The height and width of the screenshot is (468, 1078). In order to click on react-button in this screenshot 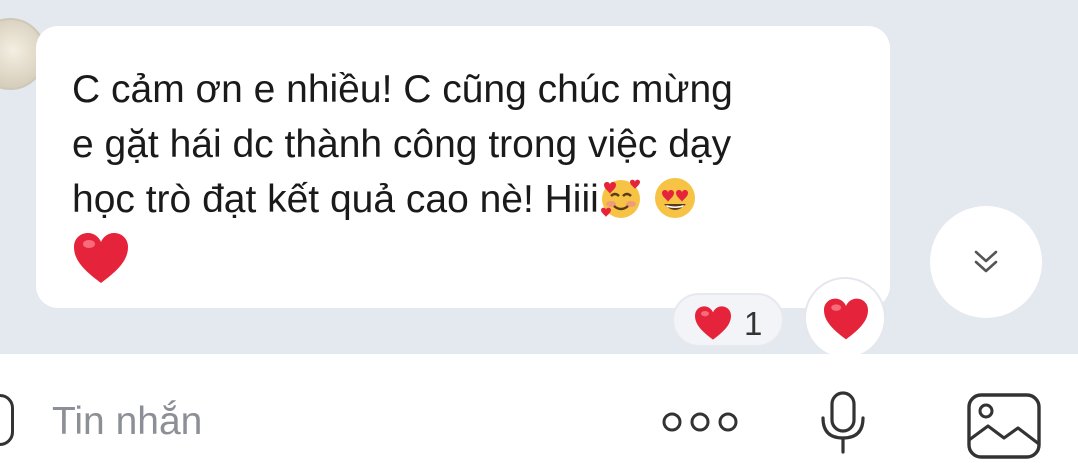, I will do `click(845, 318)`.